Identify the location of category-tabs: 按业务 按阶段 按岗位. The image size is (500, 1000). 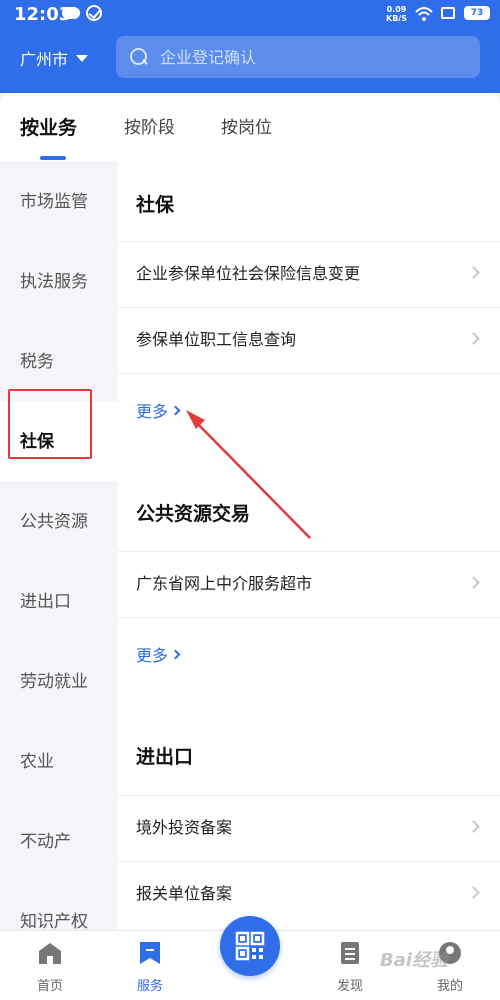
(250, 127).